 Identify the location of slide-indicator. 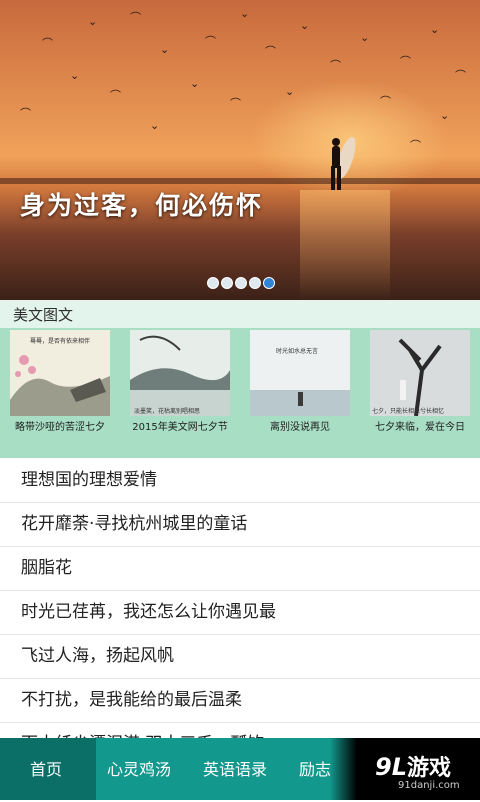
(241, 283).